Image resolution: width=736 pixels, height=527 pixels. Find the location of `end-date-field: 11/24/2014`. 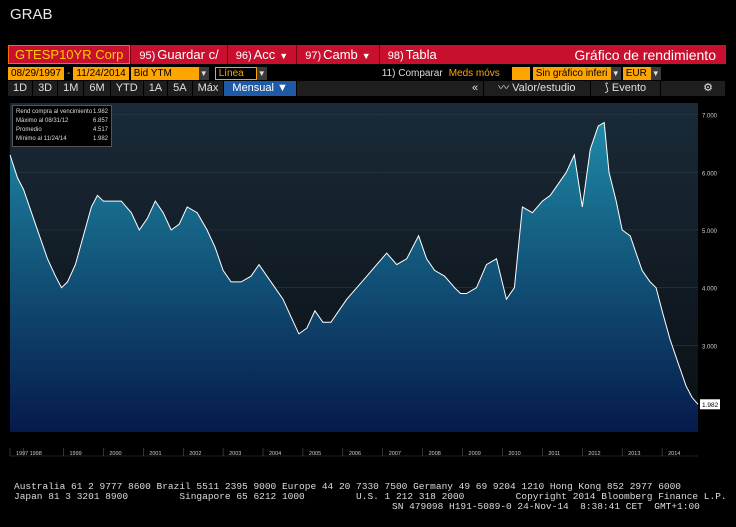

end-date-field: 11/24/2014 is located at coordinates (101, 73).